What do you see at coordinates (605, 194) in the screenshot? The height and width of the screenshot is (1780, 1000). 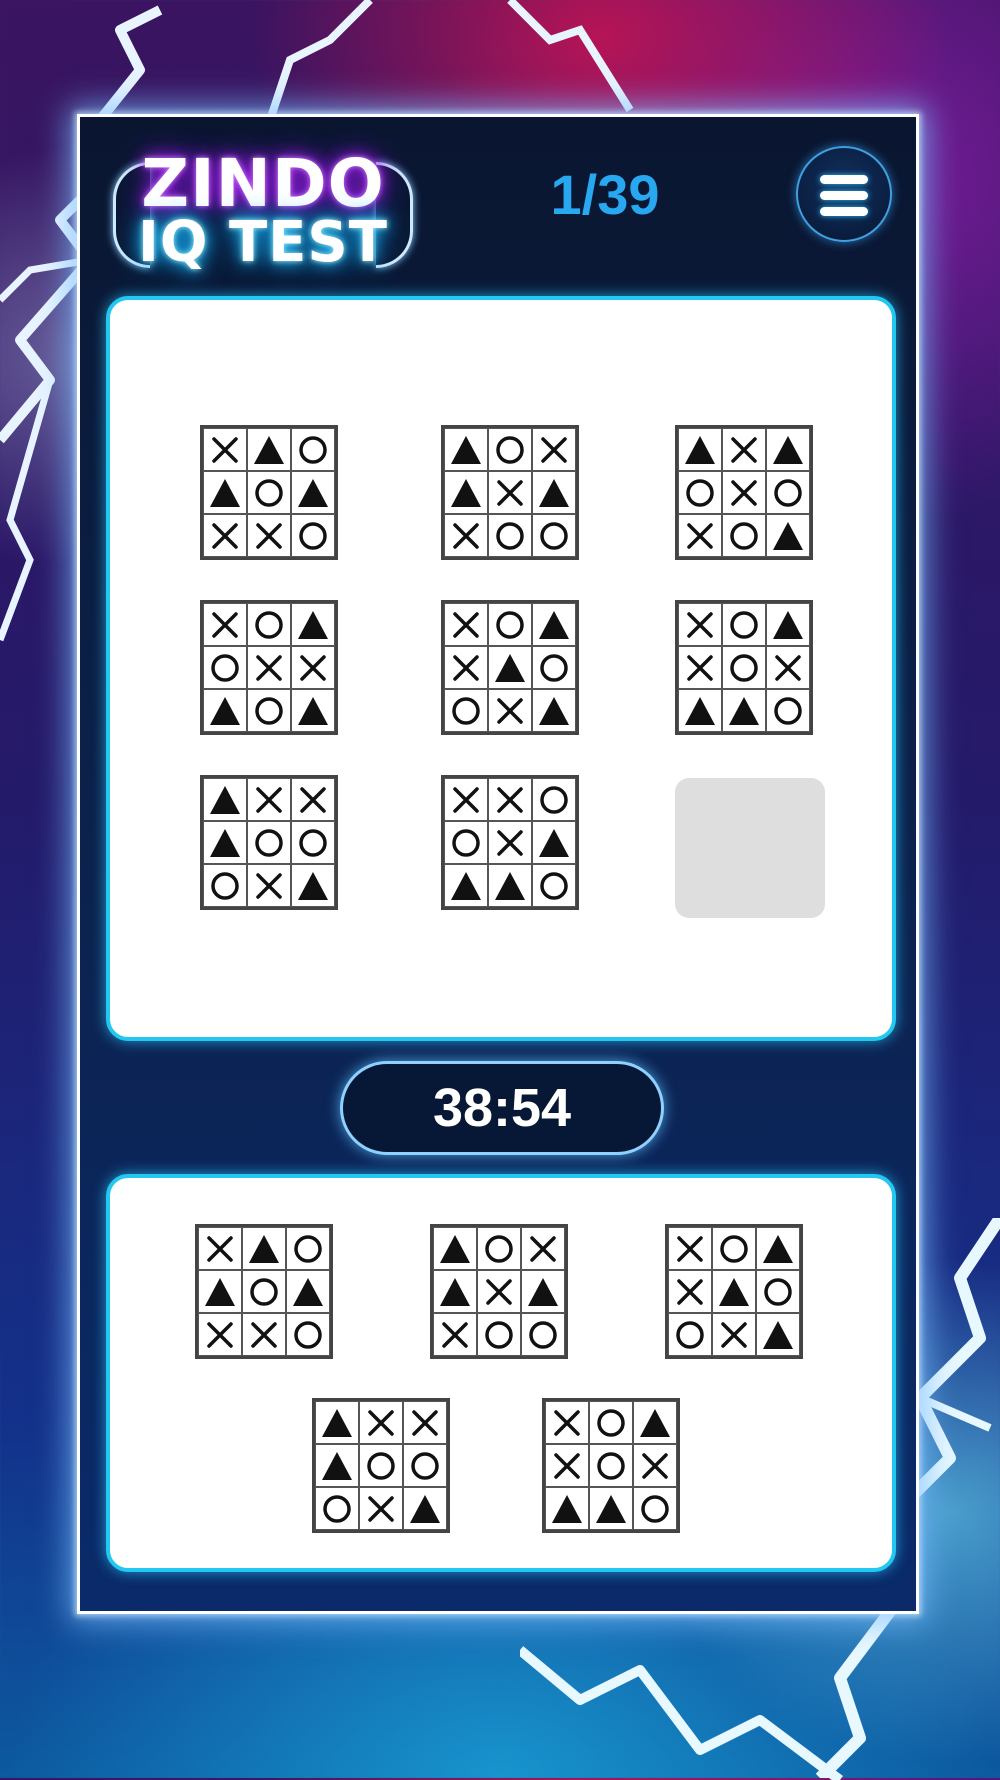 I see `question-counter: 1/39` at bounding box center [605, 194].